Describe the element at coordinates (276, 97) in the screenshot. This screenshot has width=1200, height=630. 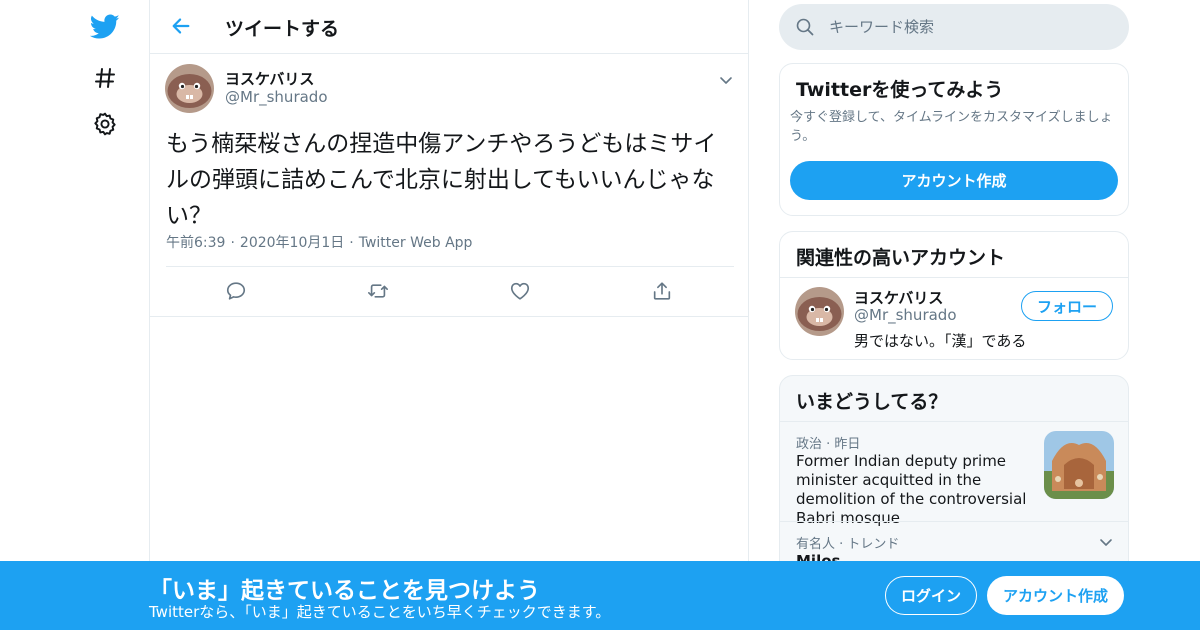
I see `author-handle: @Mr_shurado` at that location.